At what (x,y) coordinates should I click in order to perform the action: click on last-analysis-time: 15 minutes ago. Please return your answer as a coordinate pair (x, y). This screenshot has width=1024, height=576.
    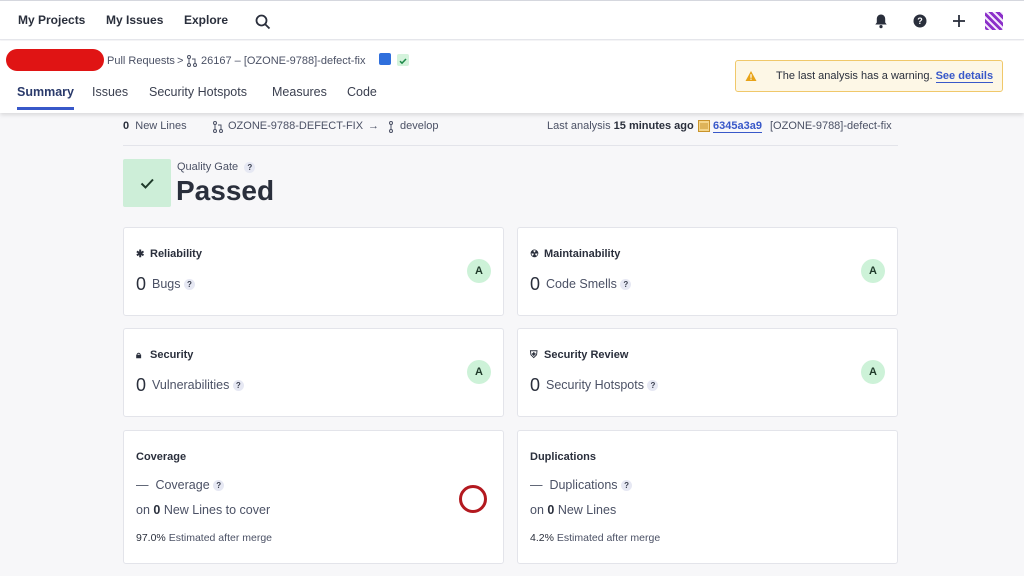
    Looking at the image, I should click on (653, 126).